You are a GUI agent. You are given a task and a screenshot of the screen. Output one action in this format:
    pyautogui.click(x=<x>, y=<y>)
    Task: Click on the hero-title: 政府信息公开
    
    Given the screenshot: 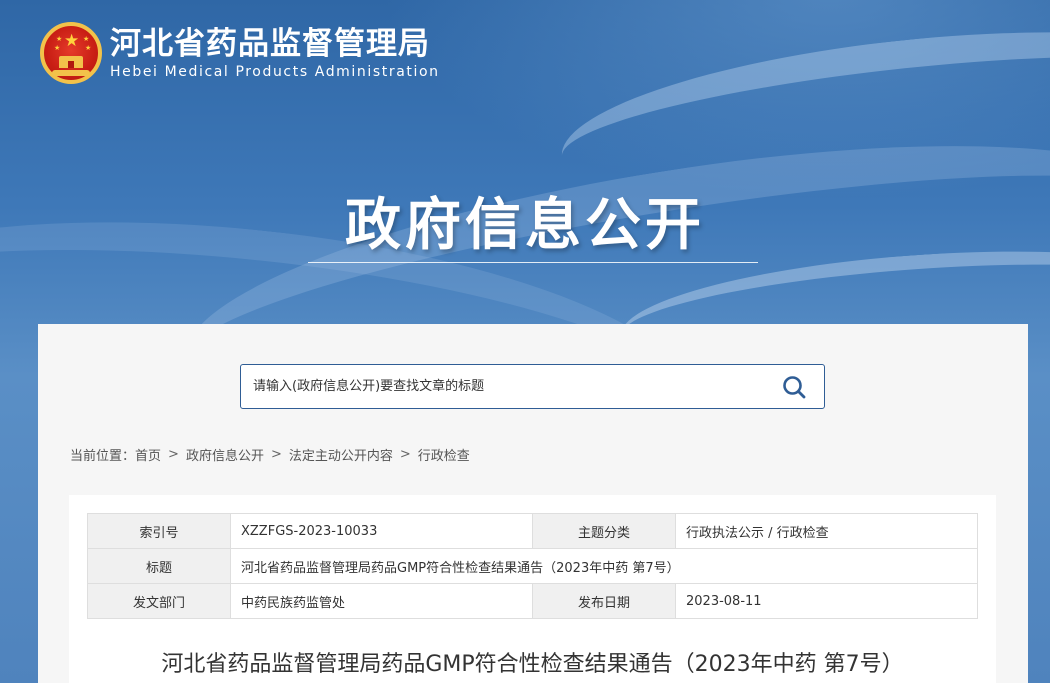 What is the action you would take?
    pyautogui.click(x=525, y=225)
    